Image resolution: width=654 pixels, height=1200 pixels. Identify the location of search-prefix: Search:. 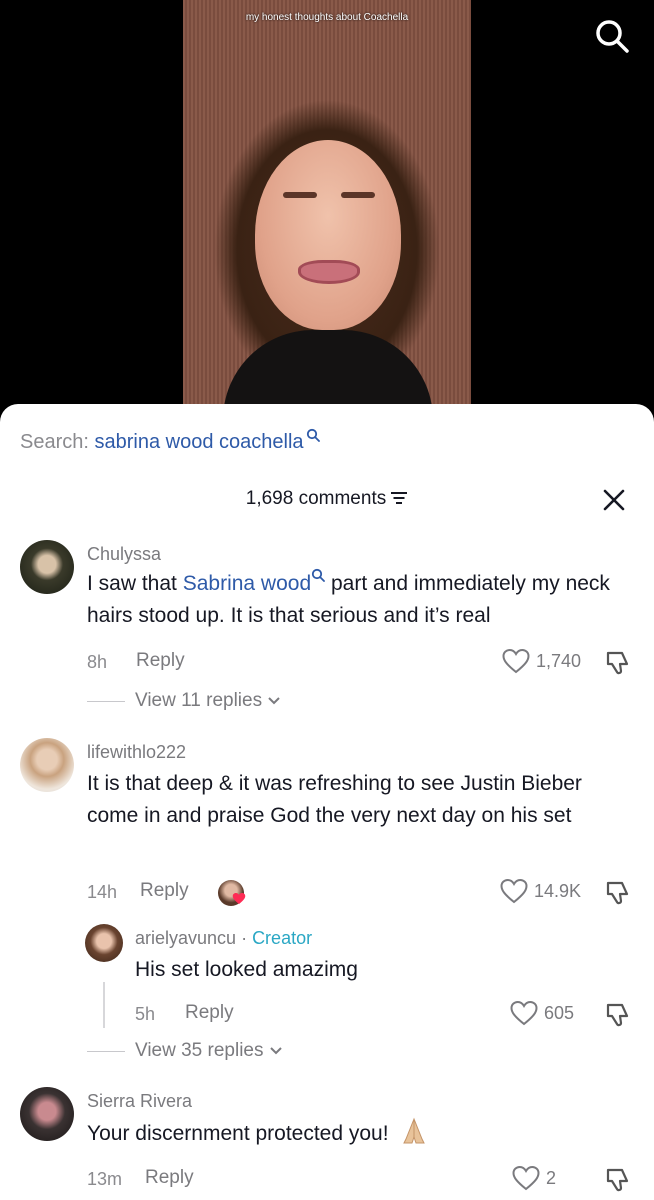
(54, 442).